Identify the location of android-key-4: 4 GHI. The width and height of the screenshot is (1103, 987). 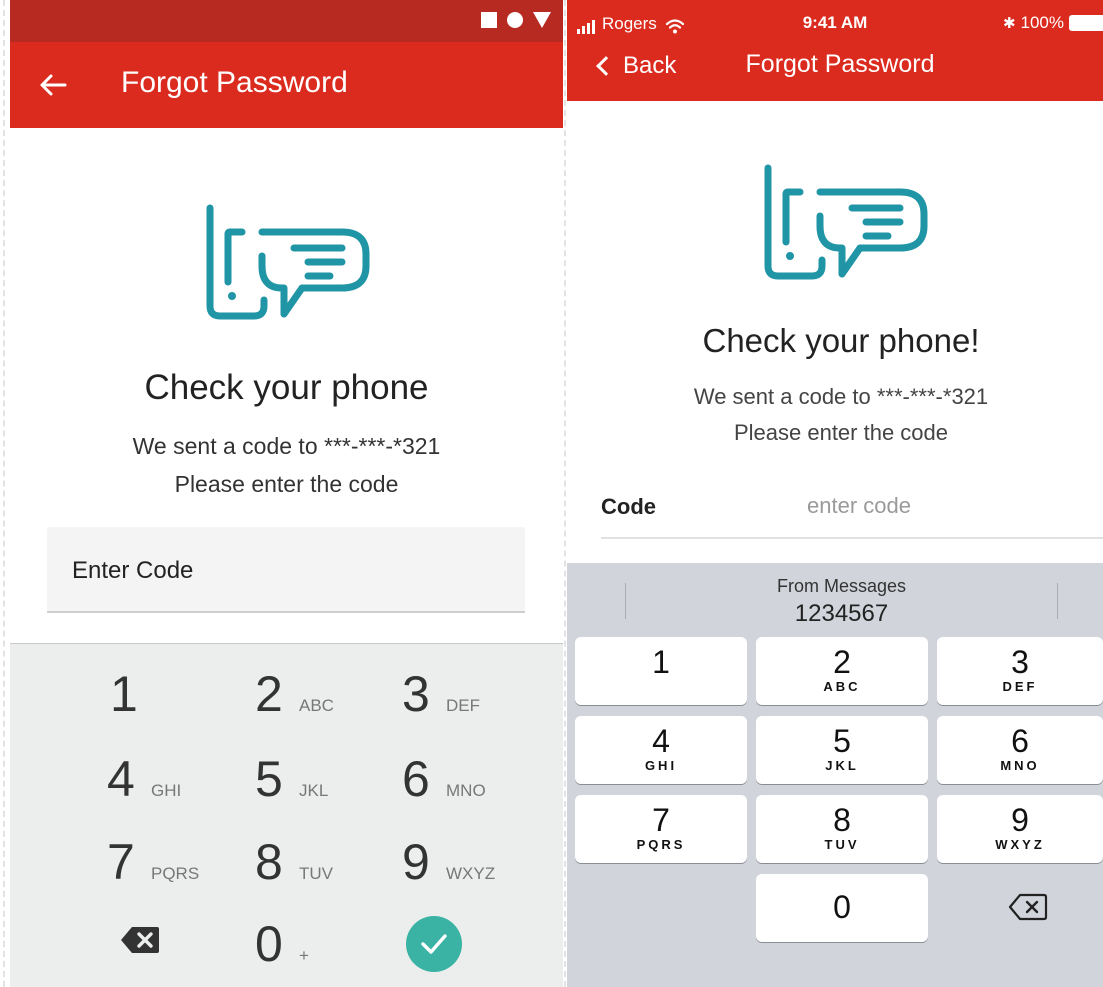
(177, 791).